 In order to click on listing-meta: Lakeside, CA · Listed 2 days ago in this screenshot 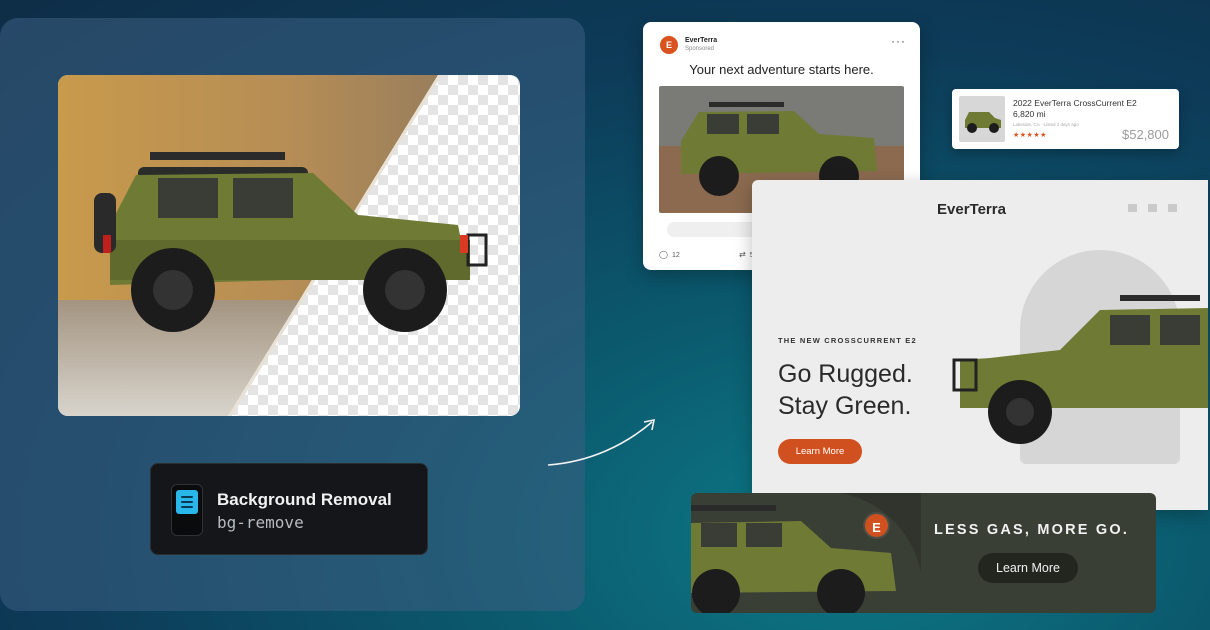, I will do `click(1046, 124)`.